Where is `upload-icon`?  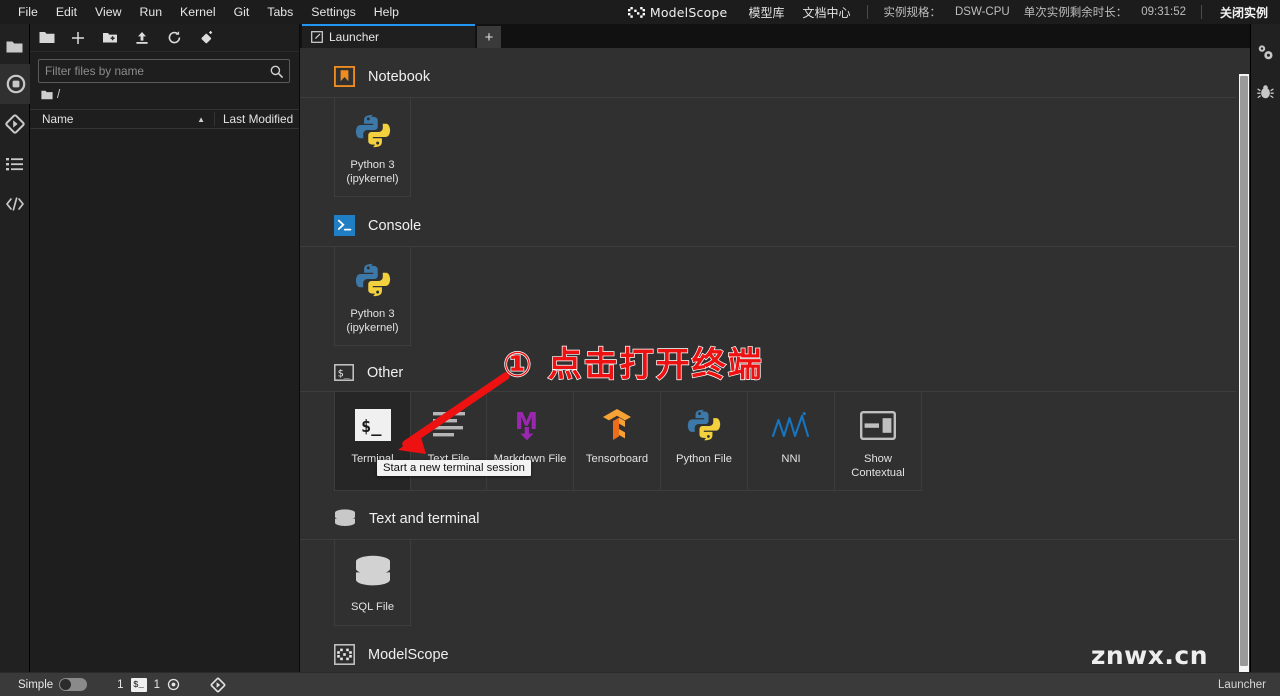 upload-icon is located at coordinates (142, 37).